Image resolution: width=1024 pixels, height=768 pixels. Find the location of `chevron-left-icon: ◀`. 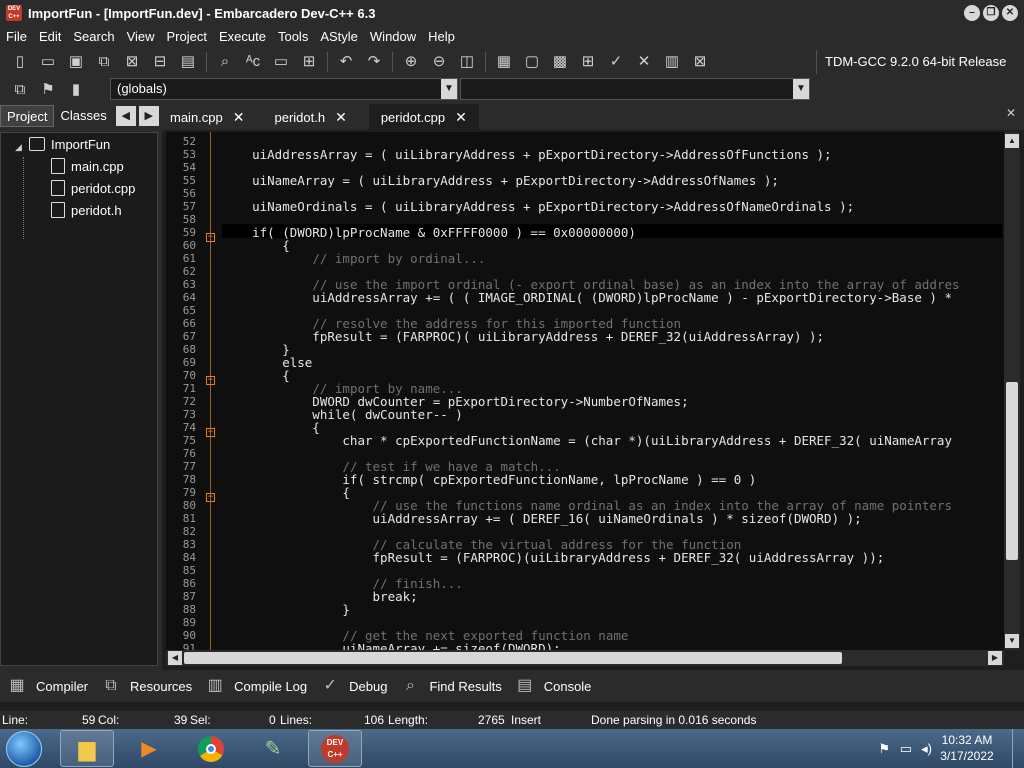

chevron-left-icon: ◀ is located at coordinates (125, 116).